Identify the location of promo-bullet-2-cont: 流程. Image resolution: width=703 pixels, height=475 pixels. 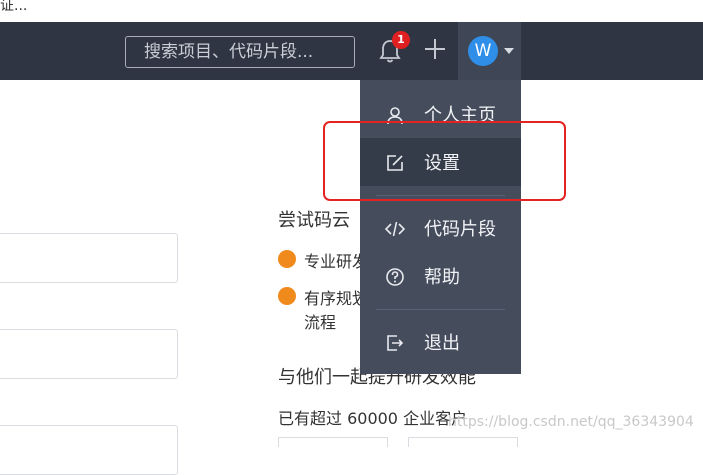
(320, 322).